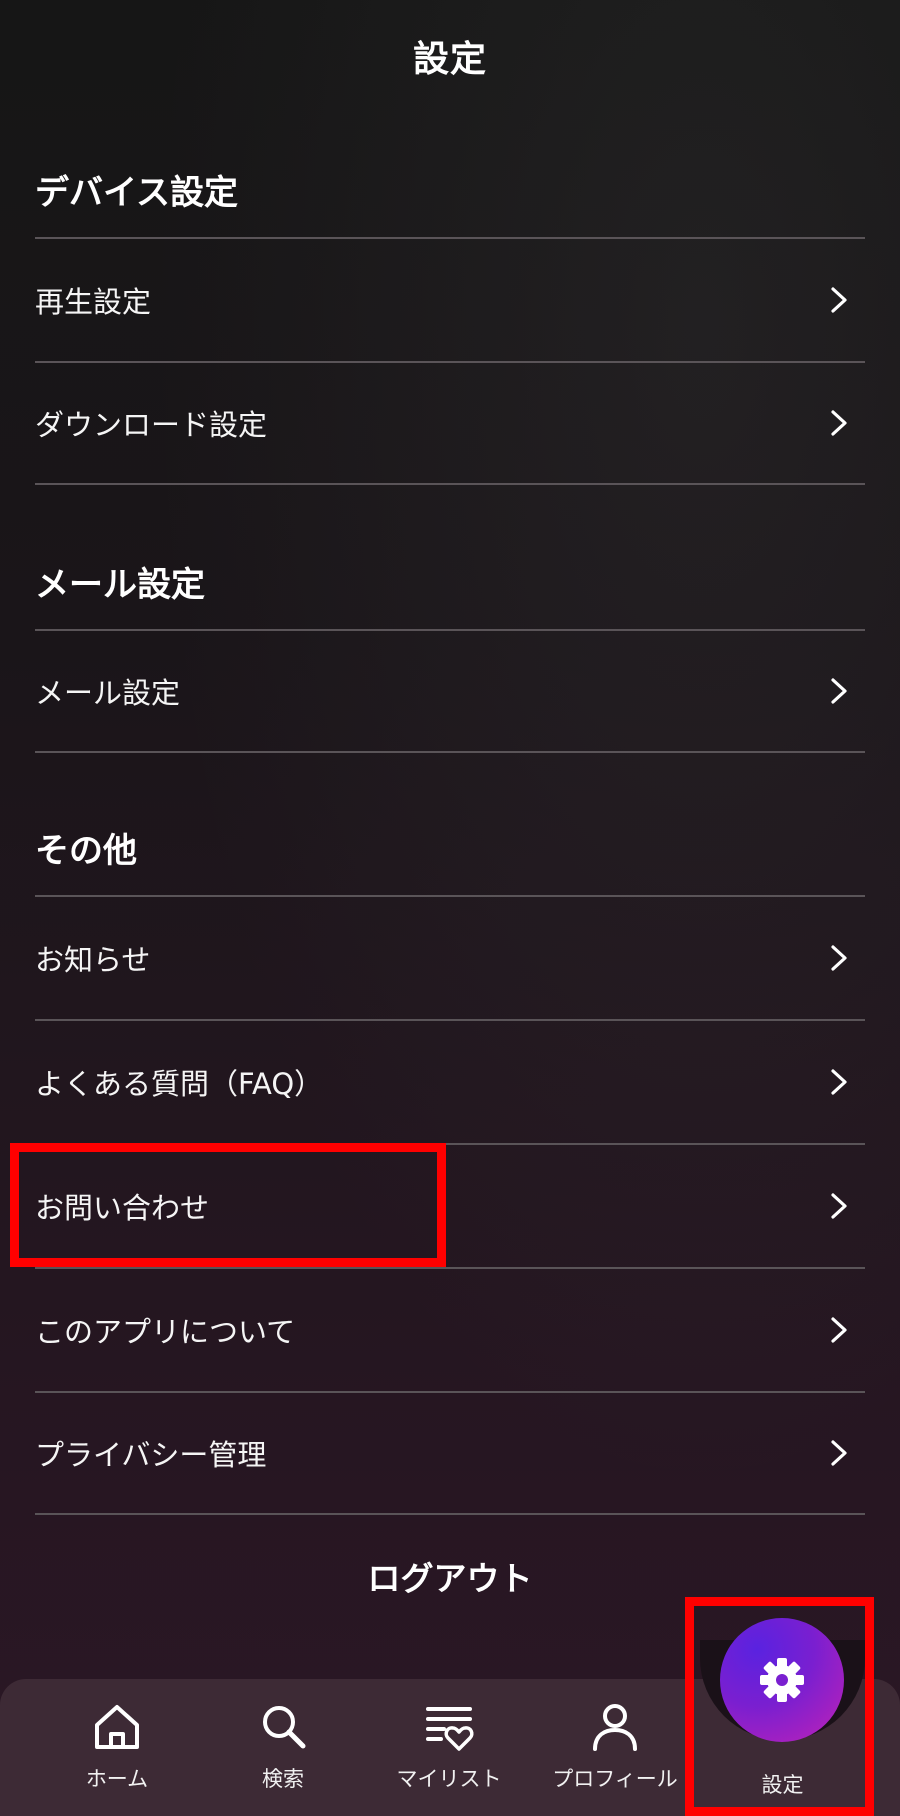 The image size is (900, 1816). Describe the element at coordinates (284, 1727) in the screenshot. I see `search-icon` at that location.